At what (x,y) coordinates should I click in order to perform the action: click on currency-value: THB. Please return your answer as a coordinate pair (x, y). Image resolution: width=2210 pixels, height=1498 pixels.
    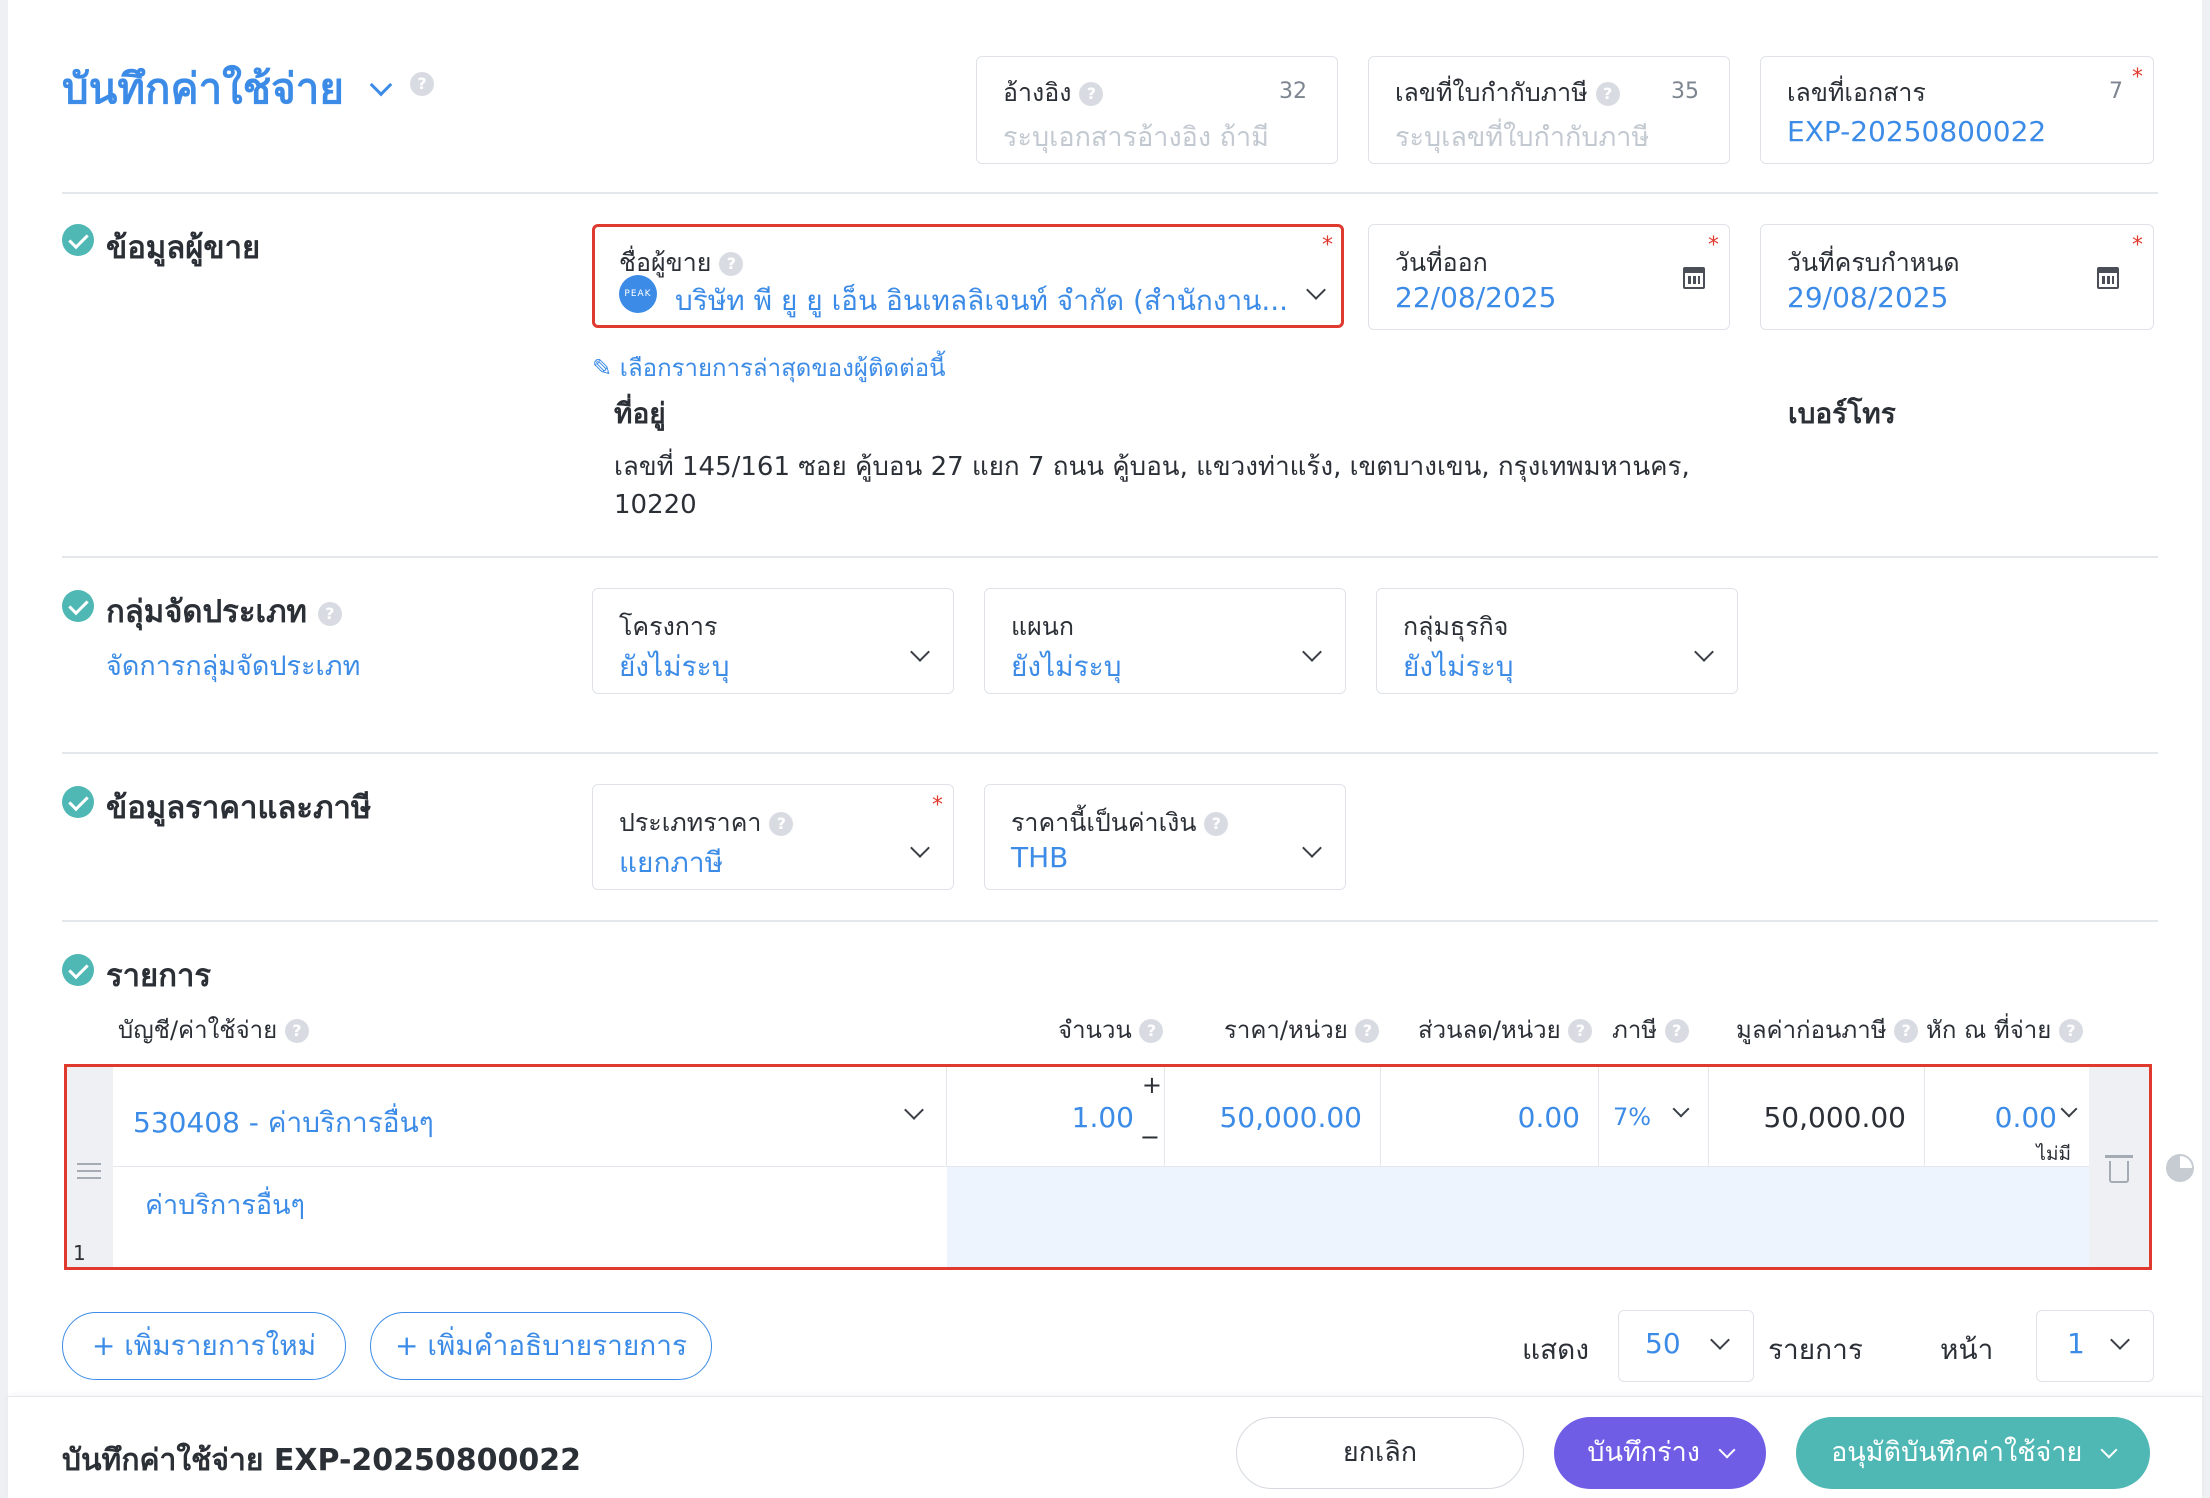
    Looking at the image, I should click on (1040, 857).